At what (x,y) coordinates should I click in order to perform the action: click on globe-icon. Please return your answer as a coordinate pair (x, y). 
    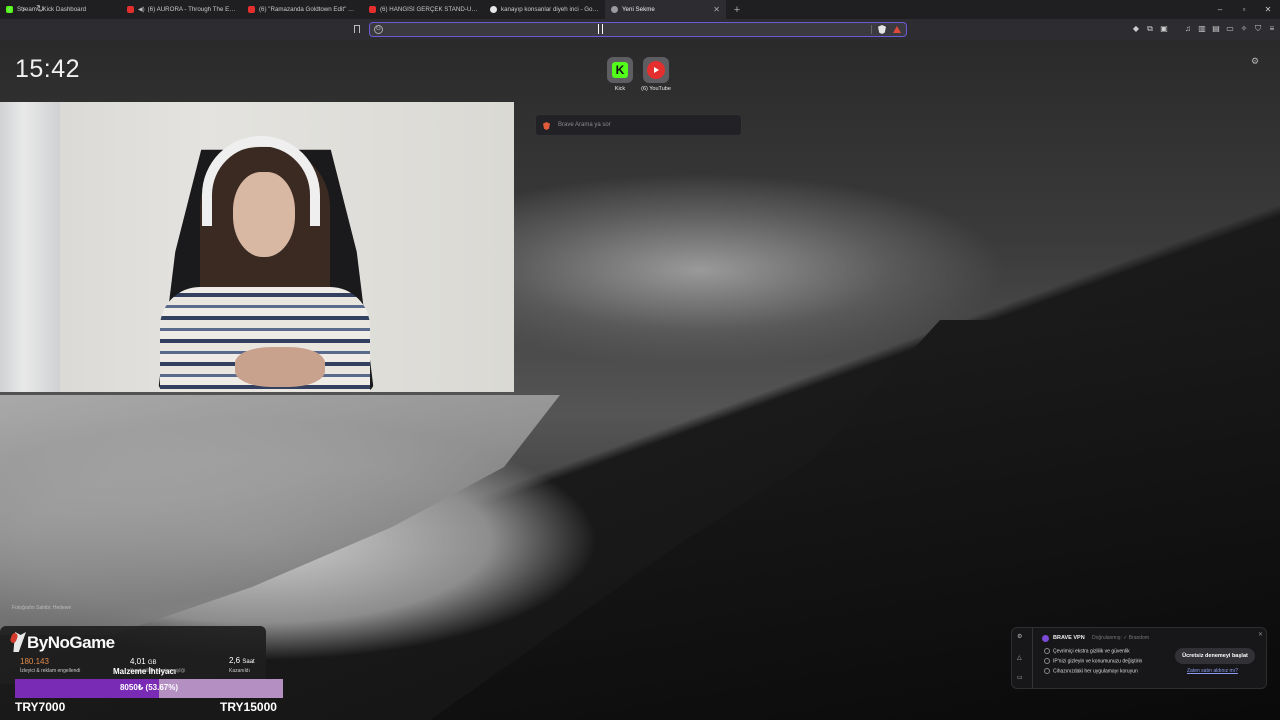
    Looking at the image, I should click on (614, 9).